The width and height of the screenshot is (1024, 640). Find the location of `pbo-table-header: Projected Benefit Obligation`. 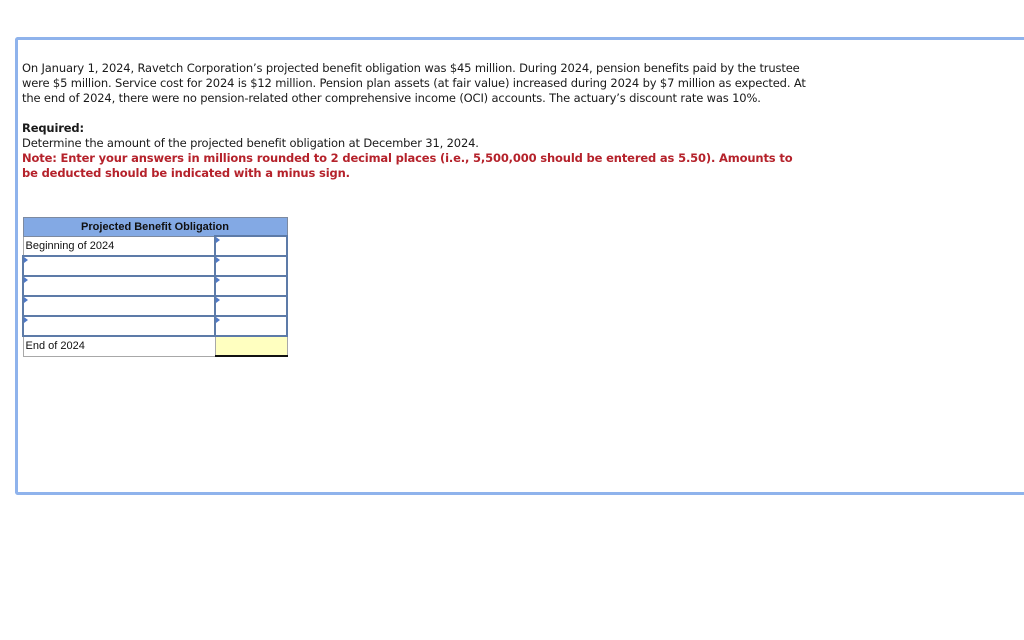

pbo-table-header: Projected Benefit Obligation is located at coordinates (155, 227).